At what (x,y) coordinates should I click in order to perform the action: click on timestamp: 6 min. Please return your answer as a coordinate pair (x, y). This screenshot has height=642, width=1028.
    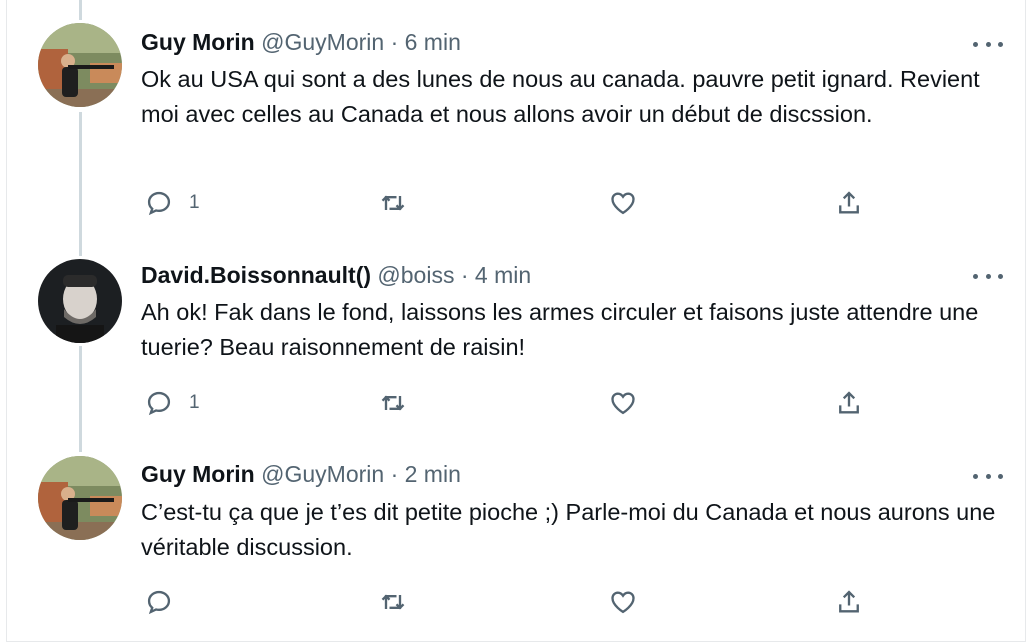
    Looking at the image, I should click on (433, 42).